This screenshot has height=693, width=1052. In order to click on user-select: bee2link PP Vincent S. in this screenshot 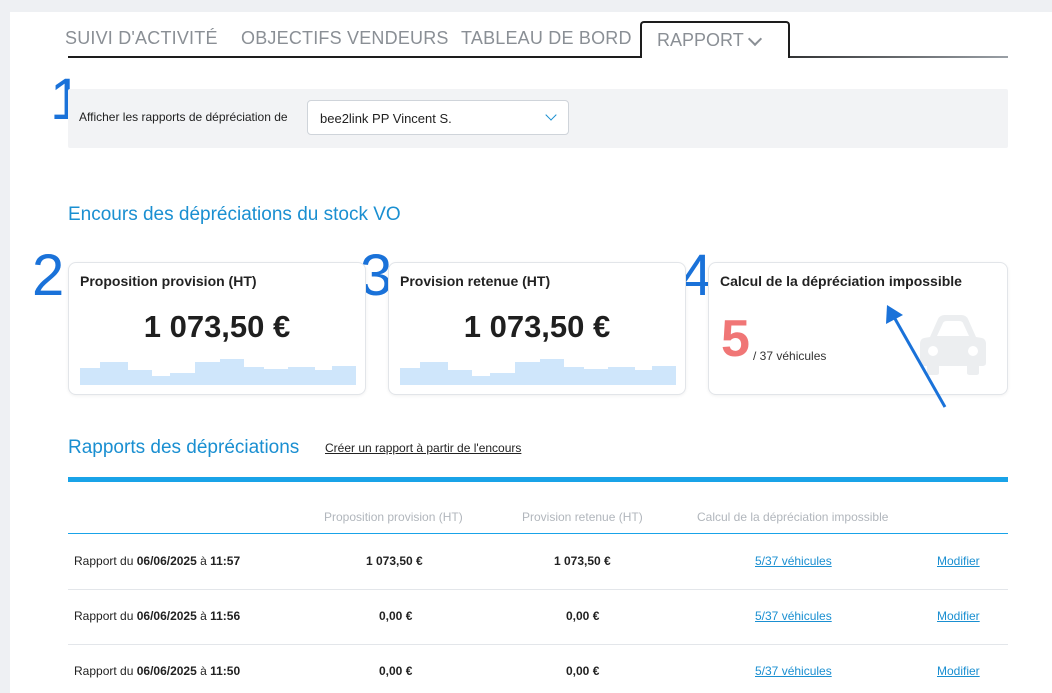, I will do `click(438, 117)`.